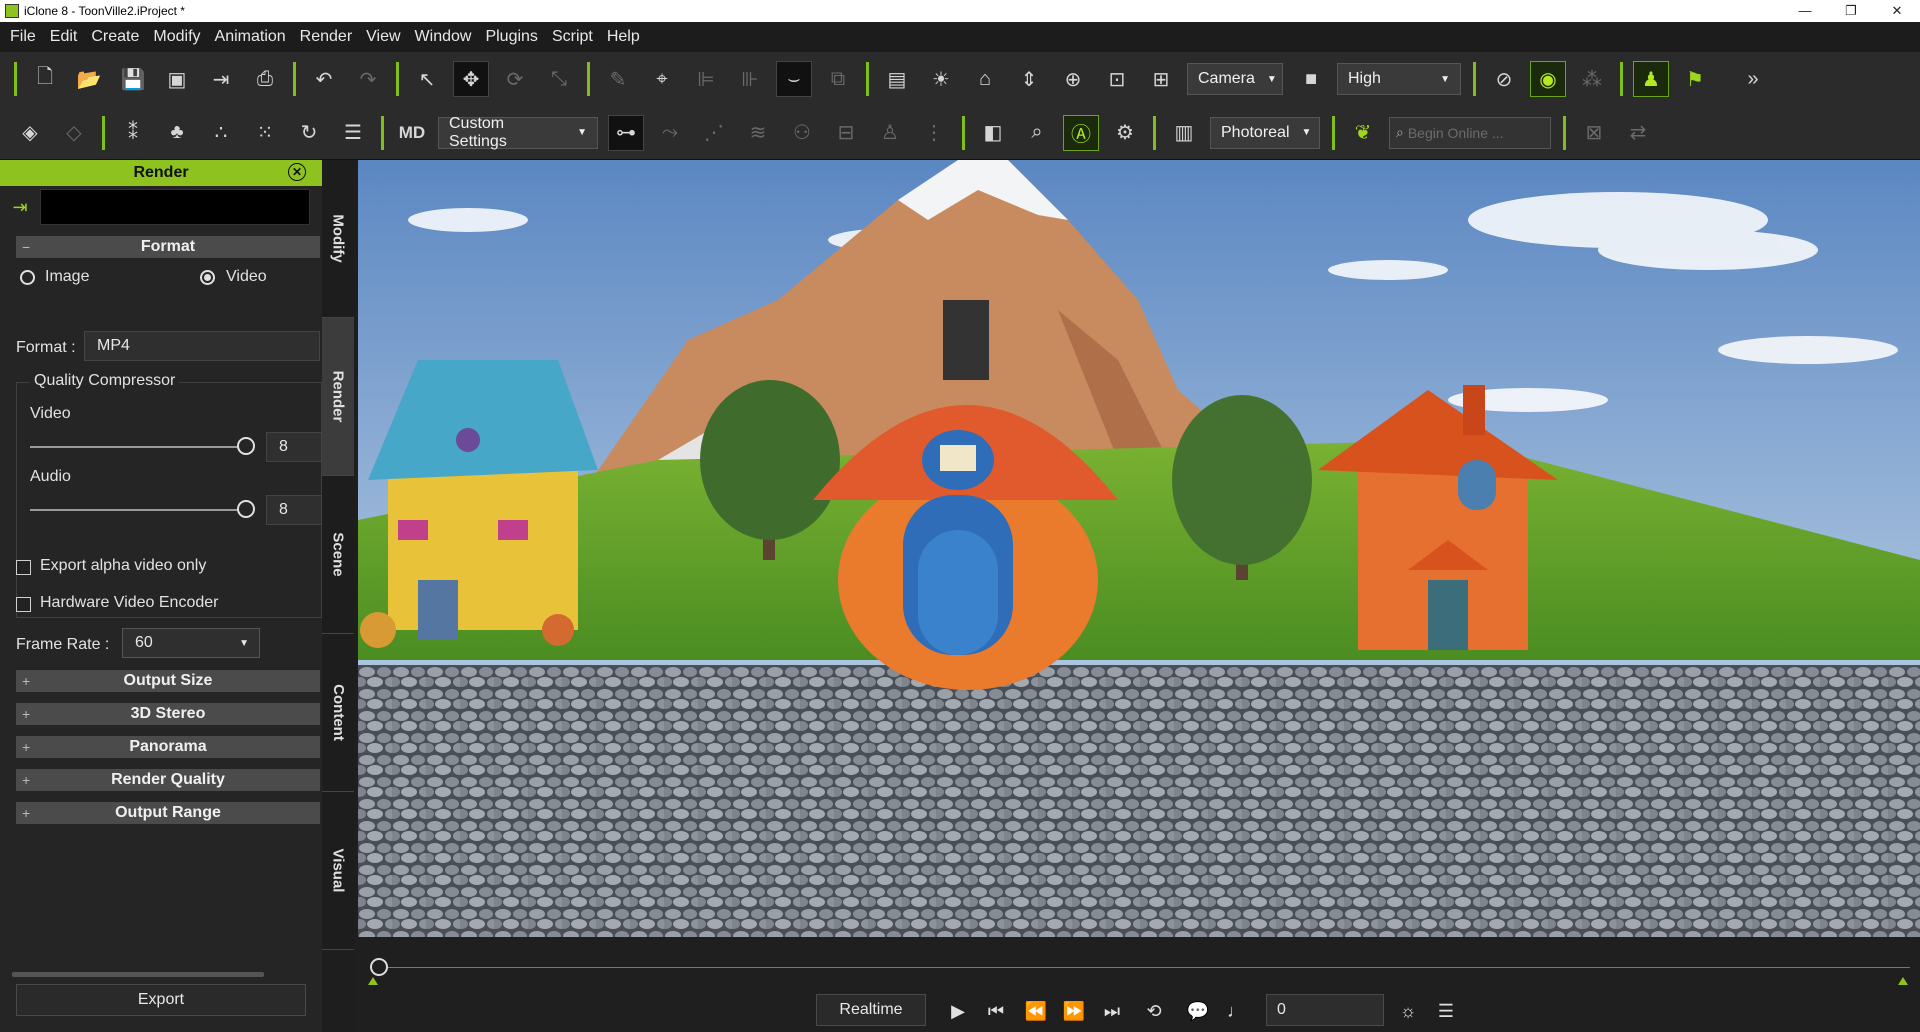 This screenshot has width=1920, height=1032. Describe the element at coordinates (1154, 1011) in the screenshot. I see `loop-icon: ⟲` at that location.